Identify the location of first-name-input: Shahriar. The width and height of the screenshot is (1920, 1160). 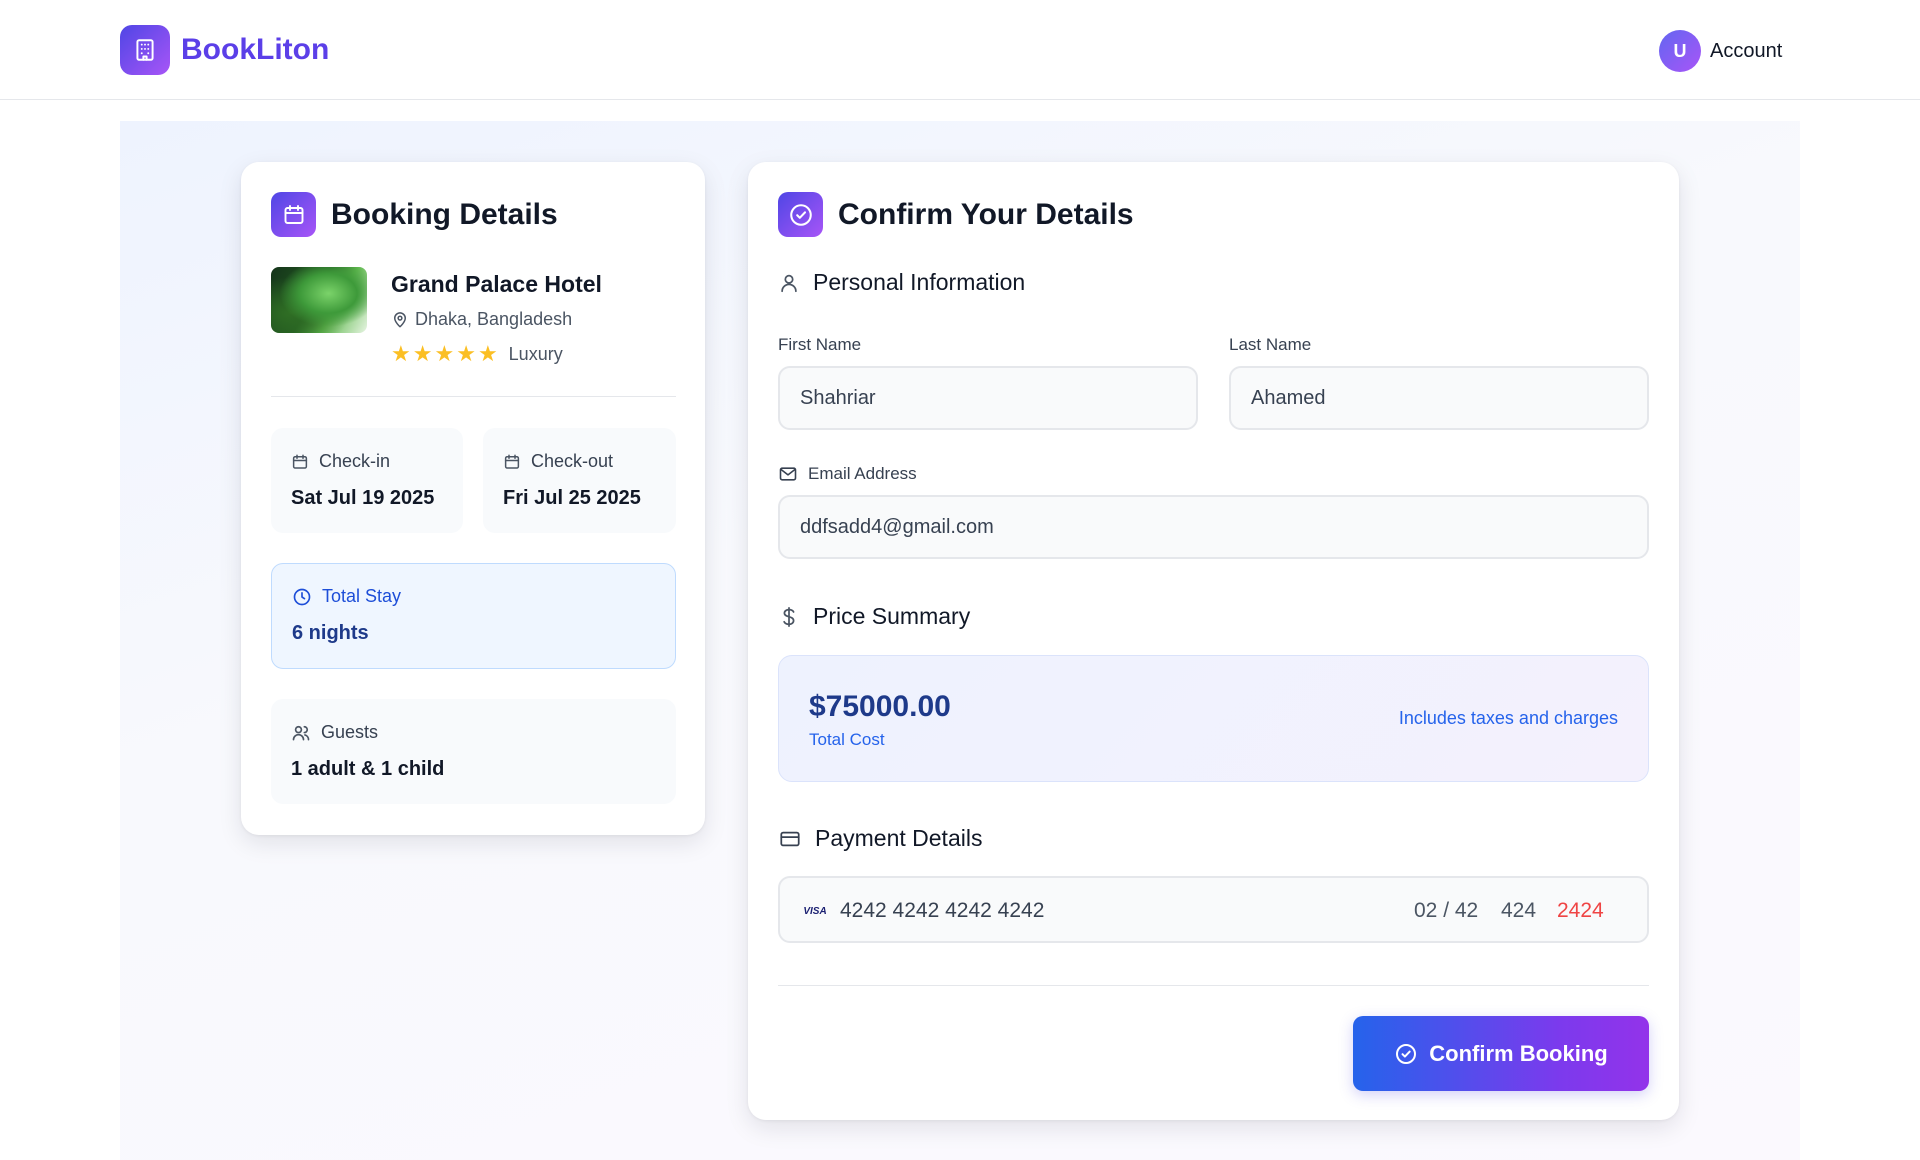
(988, 398).